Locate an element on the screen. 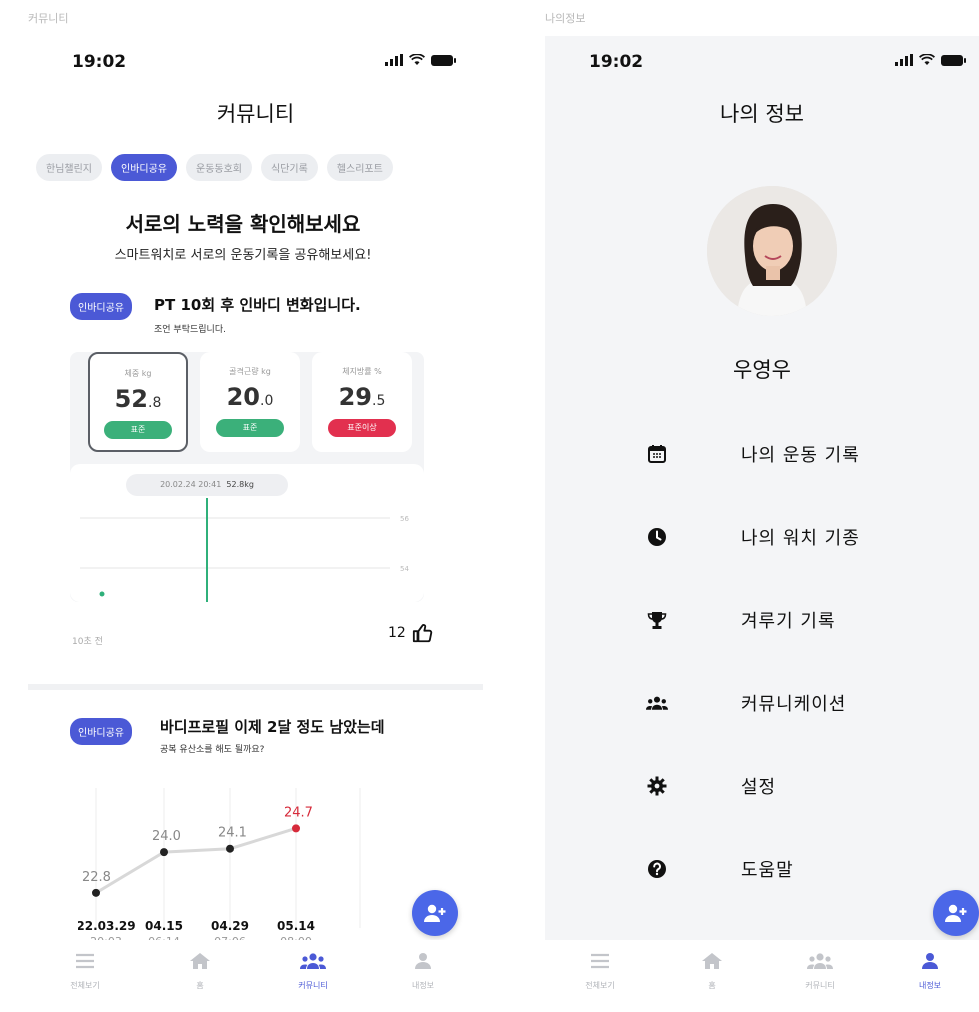 The width and height of the screenshot is (979, 1012). stat-label: 골격근량 kg is located at coordinates (250, 371).